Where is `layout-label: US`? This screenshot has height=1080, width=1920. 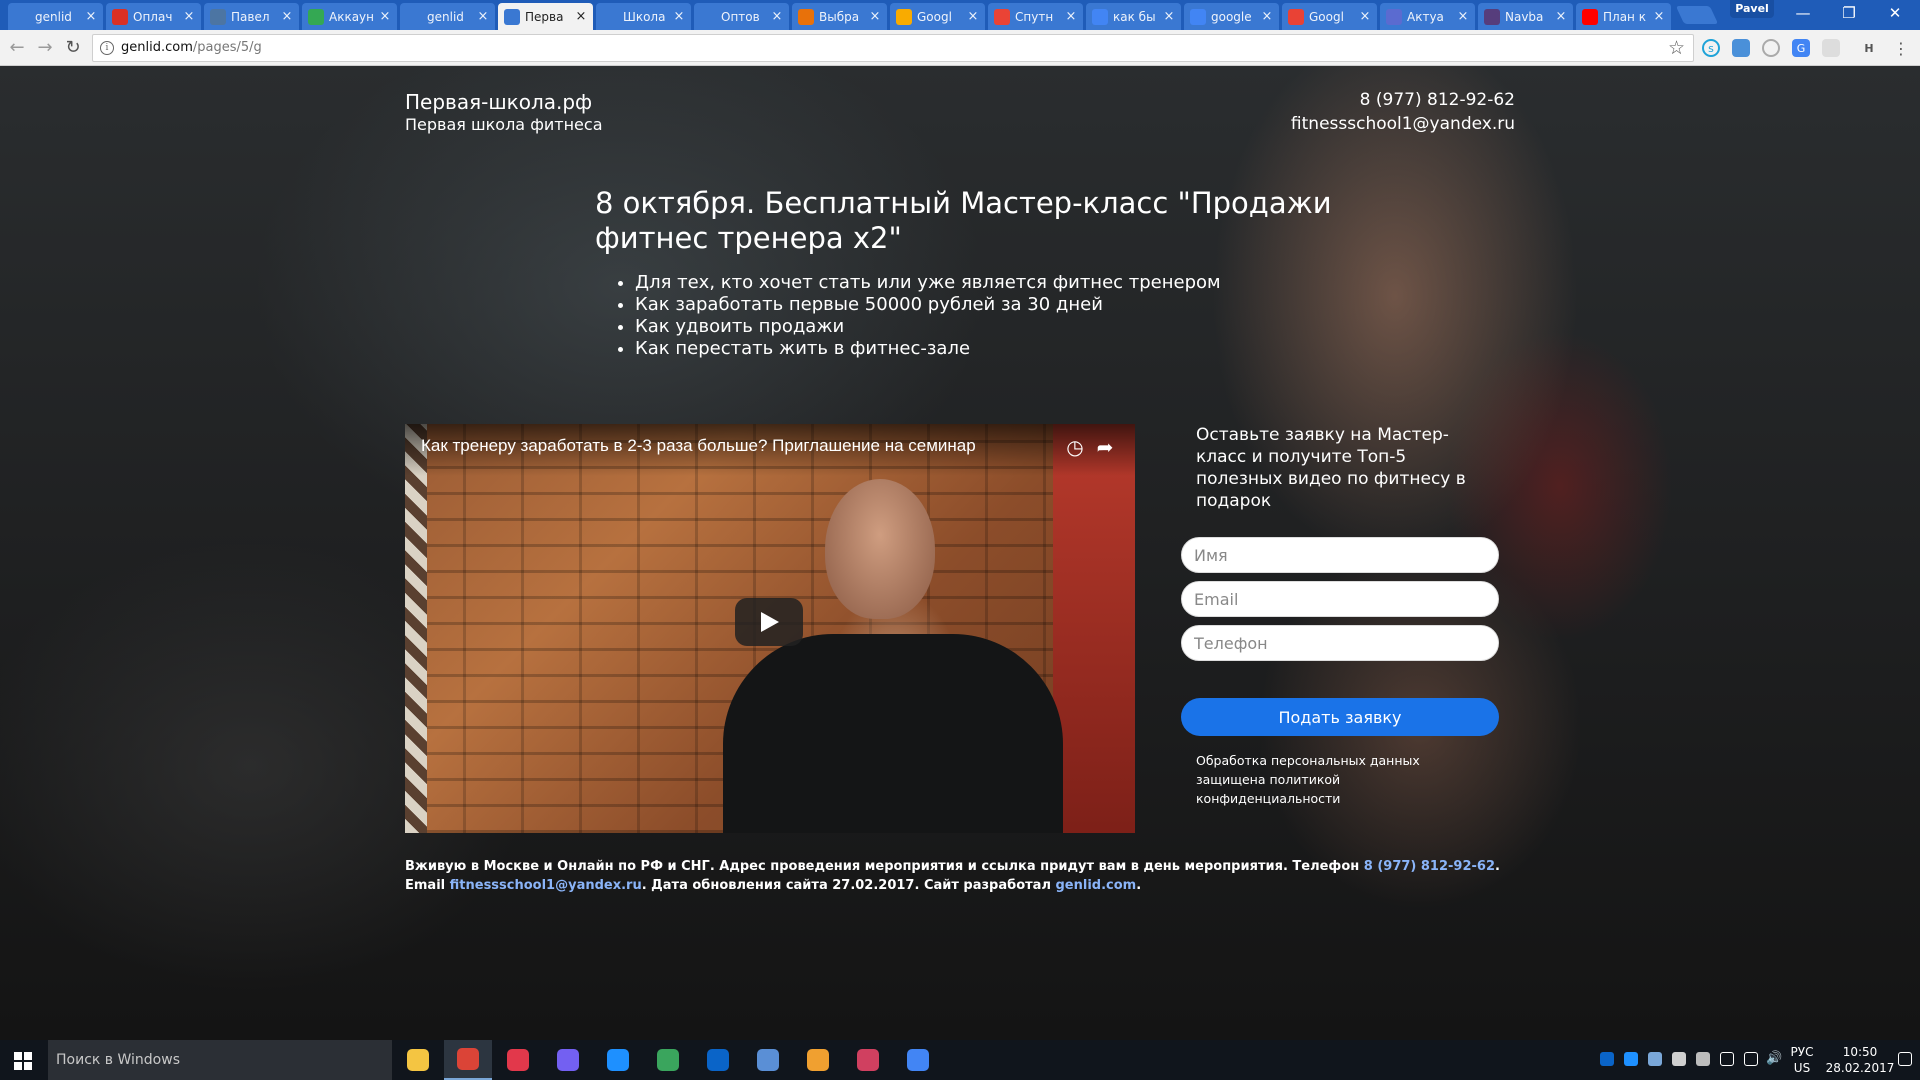
layout-label: US is located at coordinates (1802, 1068).